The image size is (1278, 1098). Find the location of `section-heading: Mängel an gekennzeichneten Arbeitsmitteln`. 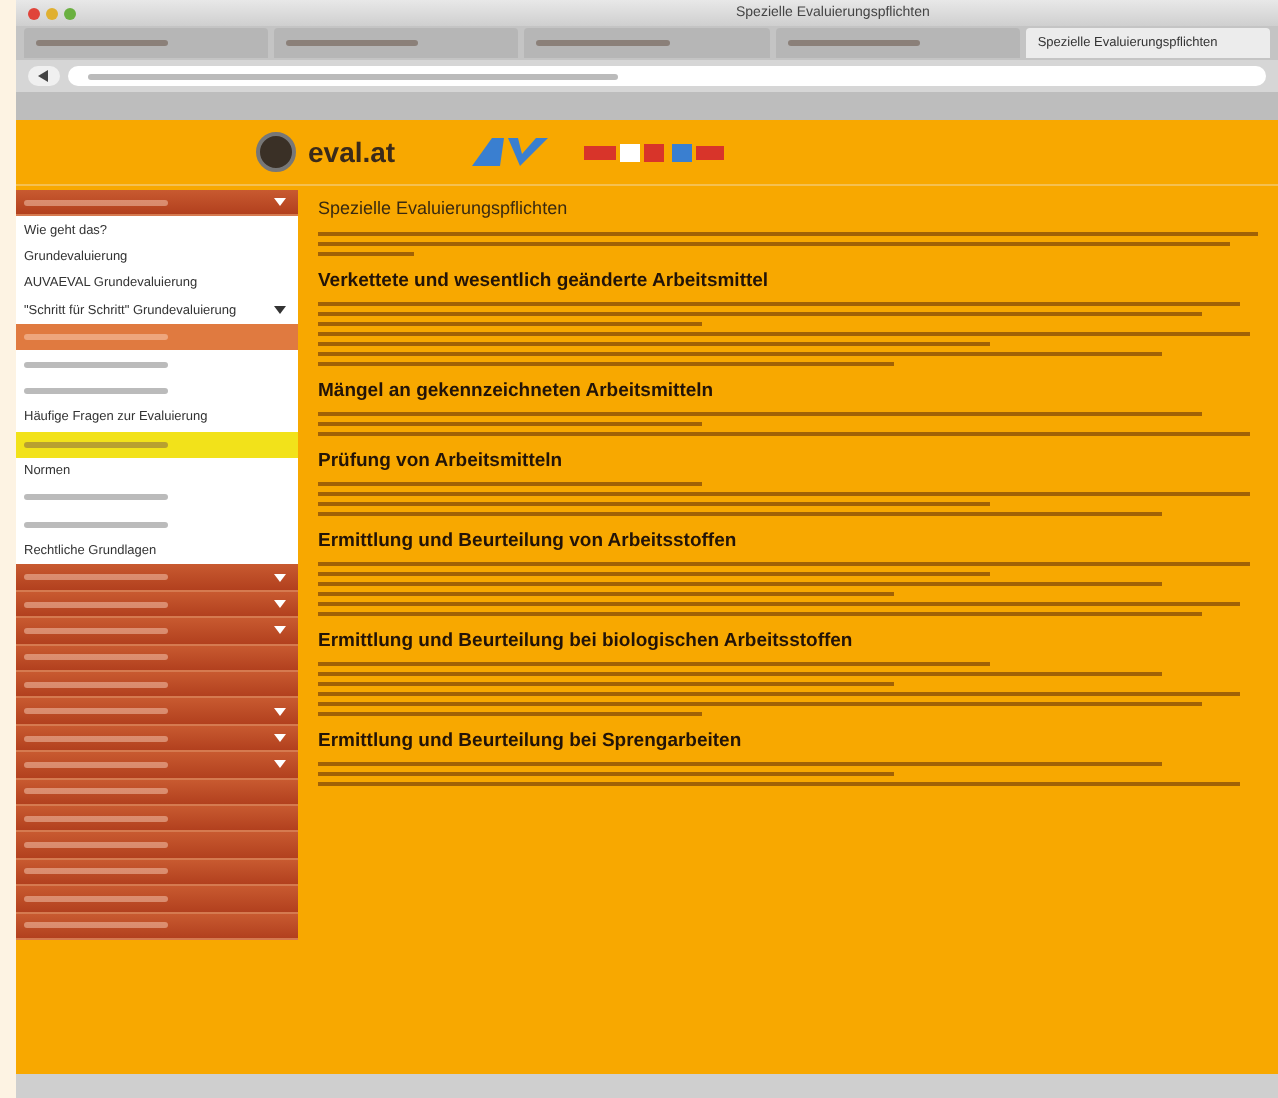

section-heading: Mängel an gekennzeichneten Arbeitsmitteln is located at coordinates (517, 391).